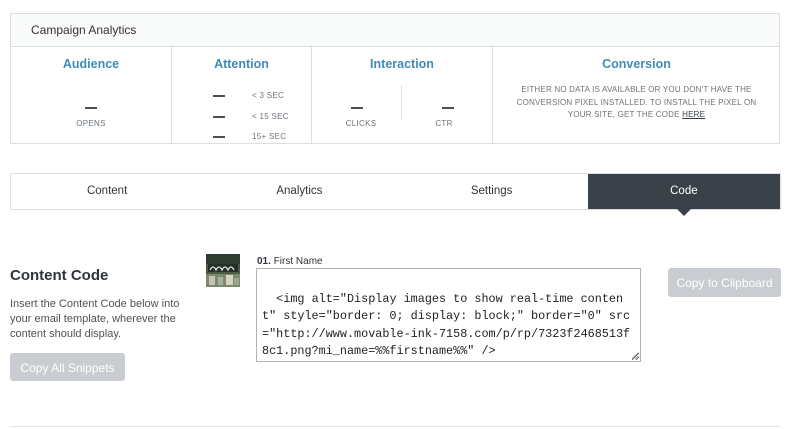  What do you see at coordinates (91, 123) in the screenshot?
I see `opens-label: OPENS` at bounding box center [91, 123].